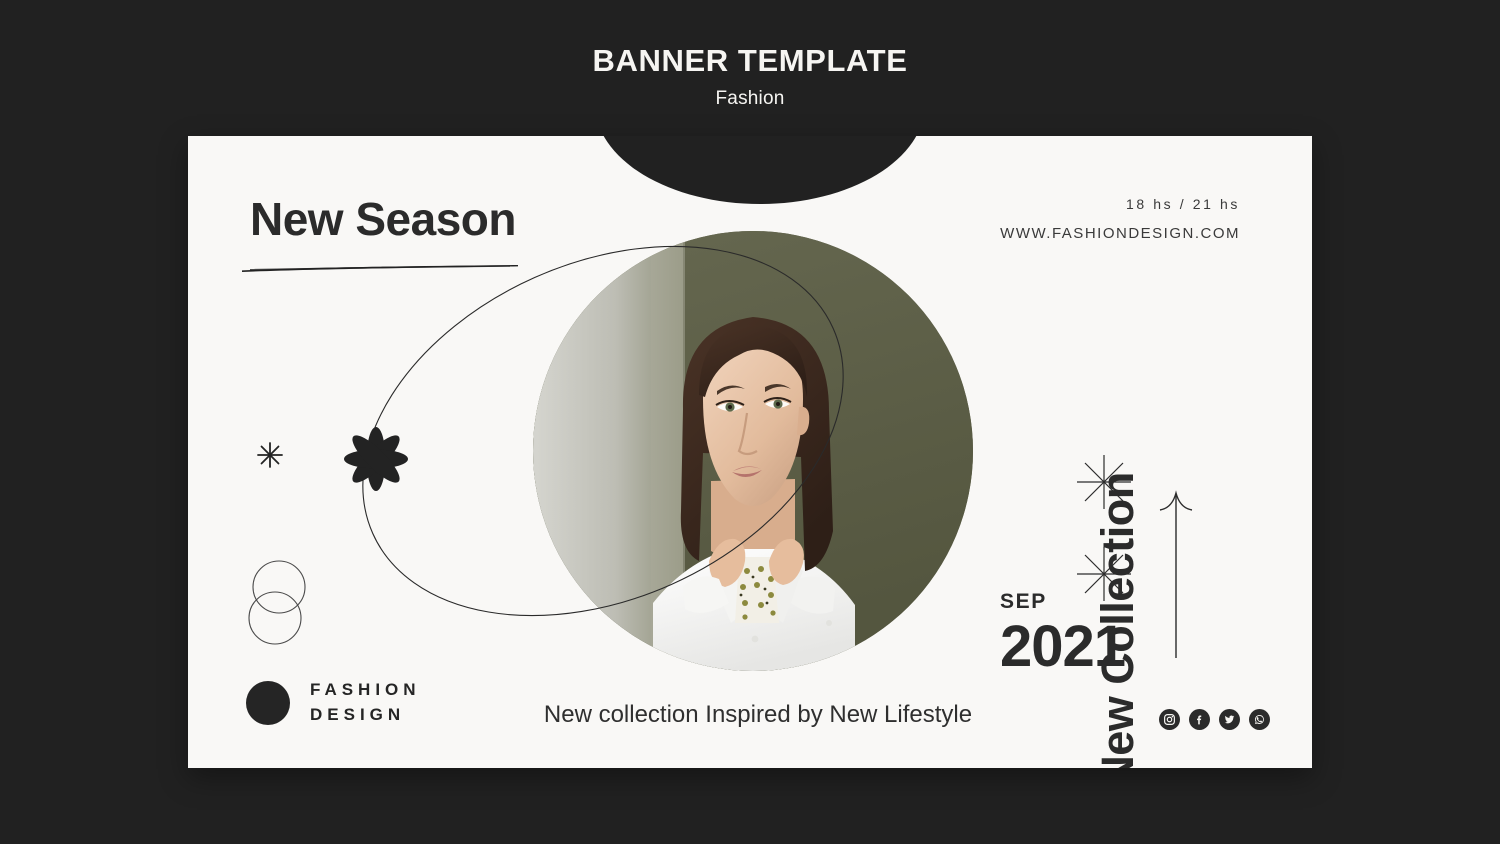  Describe the element at coordinates (383, 219) in the screenshot. I see `headline: New Season` at that location.